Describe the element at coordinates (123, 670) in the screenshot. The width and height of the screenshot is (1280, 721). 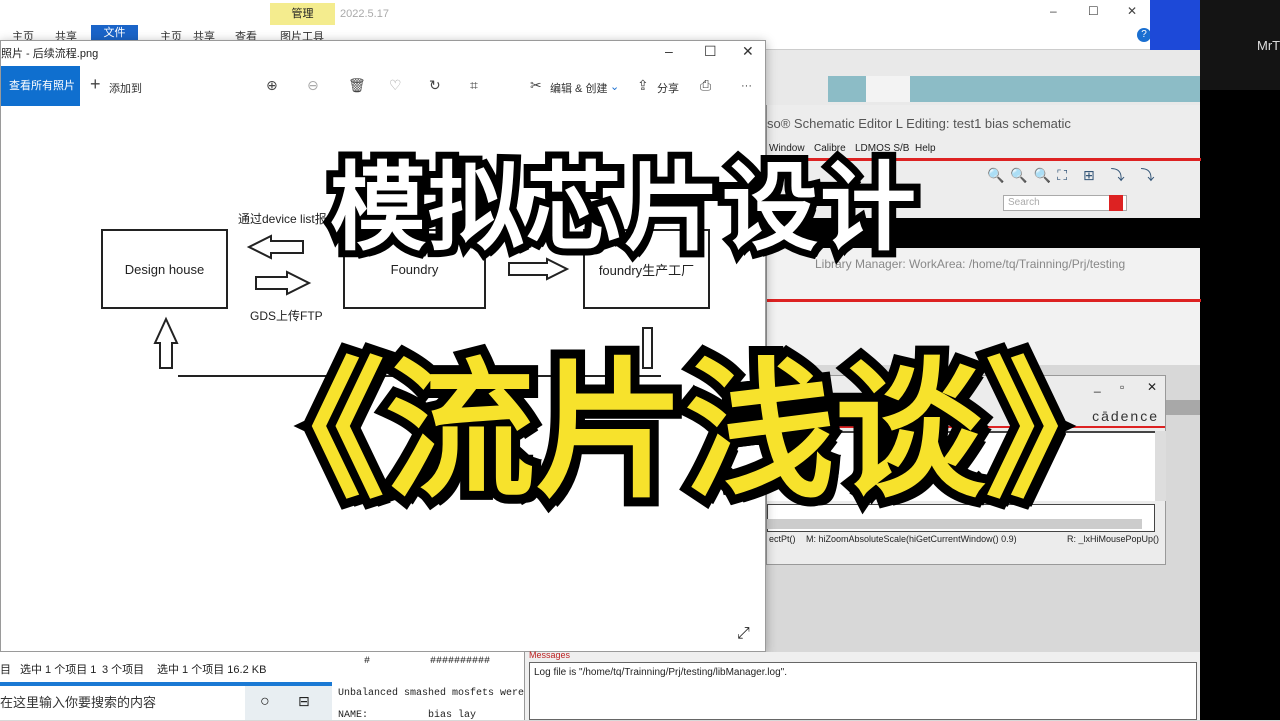
I see `item-count: 3 个项目` at that location.